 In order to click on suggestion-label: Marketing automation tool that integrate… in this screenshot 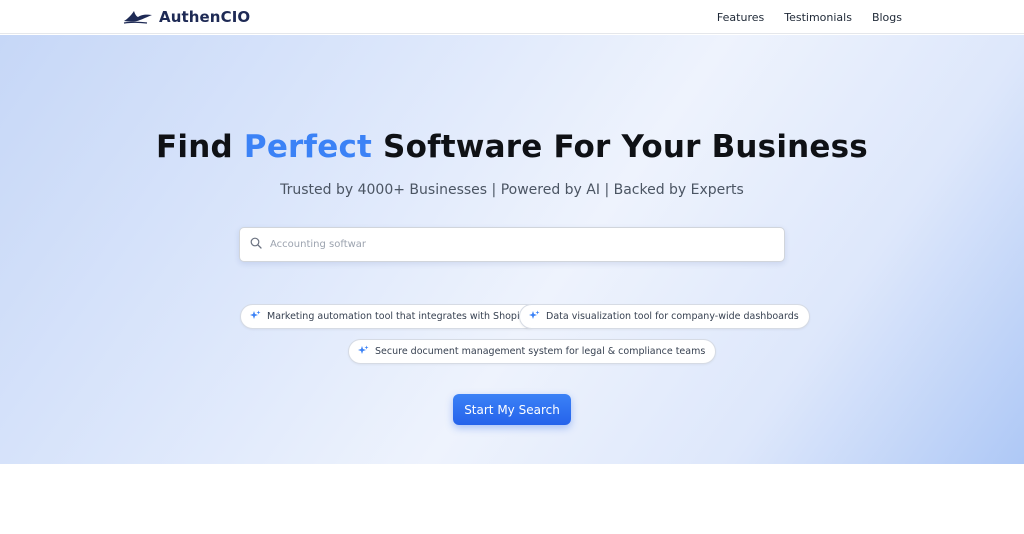, I will do `click(398, 316)`.